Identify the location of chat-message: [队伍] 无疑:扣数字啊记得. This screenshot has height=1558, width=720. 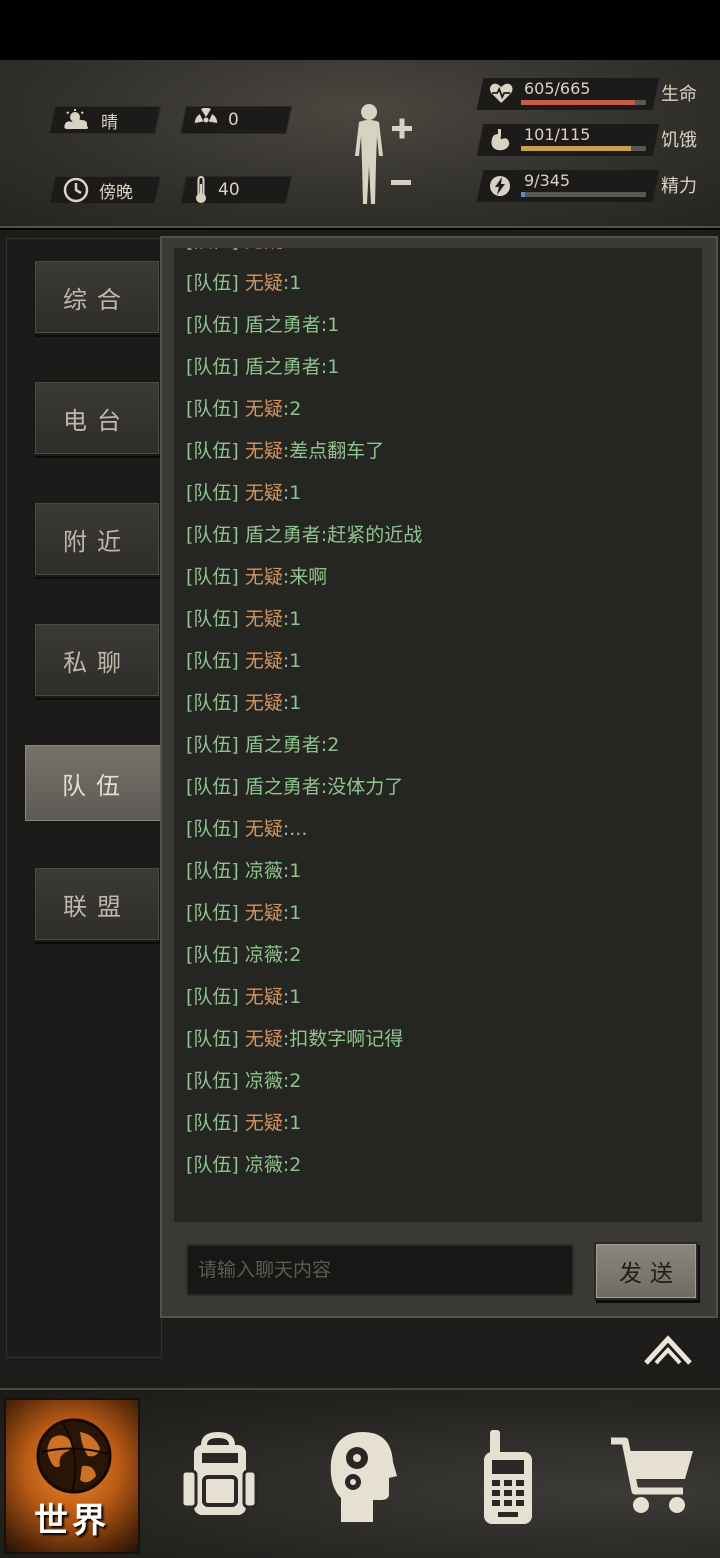
(294, 1037).